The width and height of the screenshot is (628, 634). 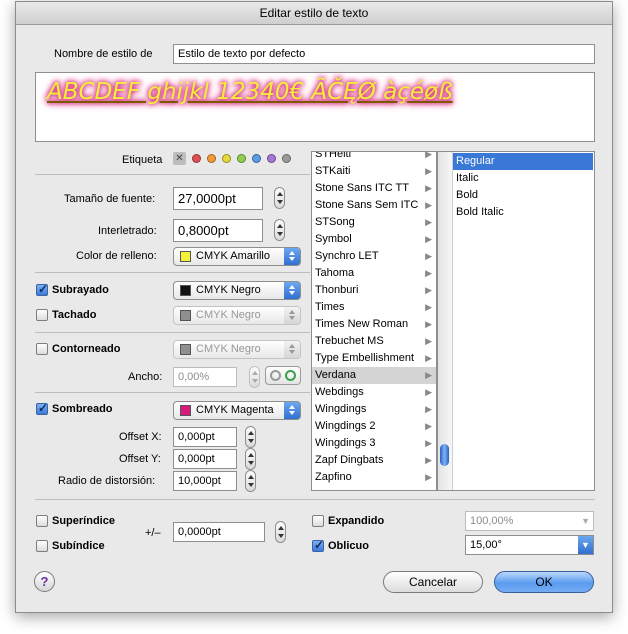 I want to click on font-size-input: 27,0000pt, so click(x=218, y=198).